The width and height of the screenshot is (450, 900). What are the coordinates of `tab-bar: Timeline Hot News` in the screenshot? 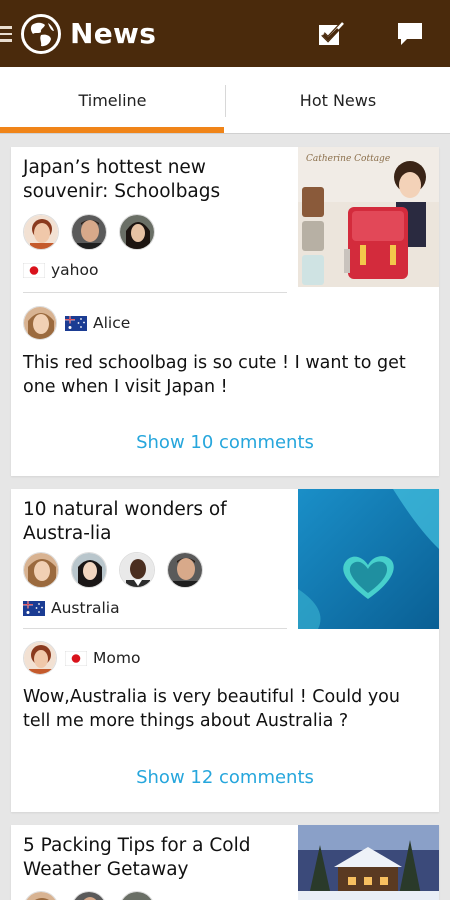 It's located at (225, 100).